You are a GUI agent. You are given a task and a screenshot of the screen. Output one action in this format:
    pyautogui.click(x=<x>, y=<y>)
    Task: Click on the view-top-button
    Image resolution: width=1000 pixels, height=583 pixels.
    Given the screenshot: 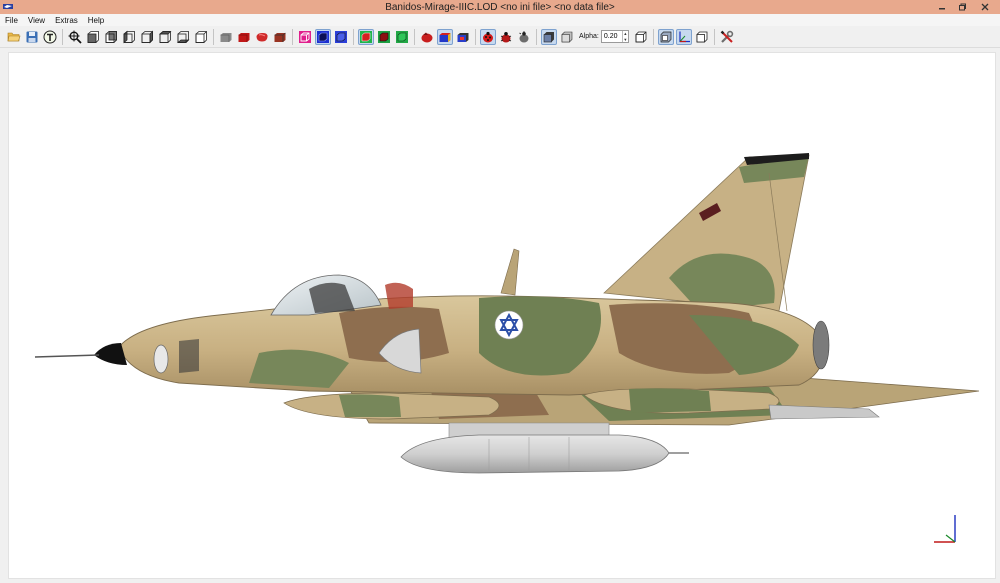 What is the action you would take?
    pyautogui.click(x=165, y=37)
    